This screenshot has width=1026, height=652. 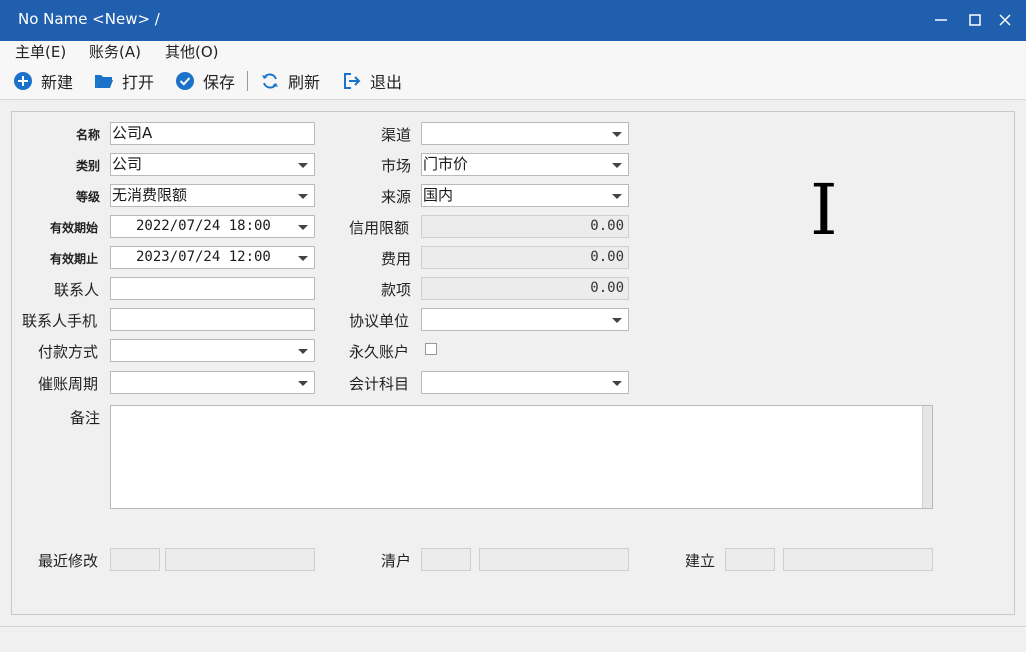 I want to click on last-modified-label: 最近修改, so click(x=68, y=561).